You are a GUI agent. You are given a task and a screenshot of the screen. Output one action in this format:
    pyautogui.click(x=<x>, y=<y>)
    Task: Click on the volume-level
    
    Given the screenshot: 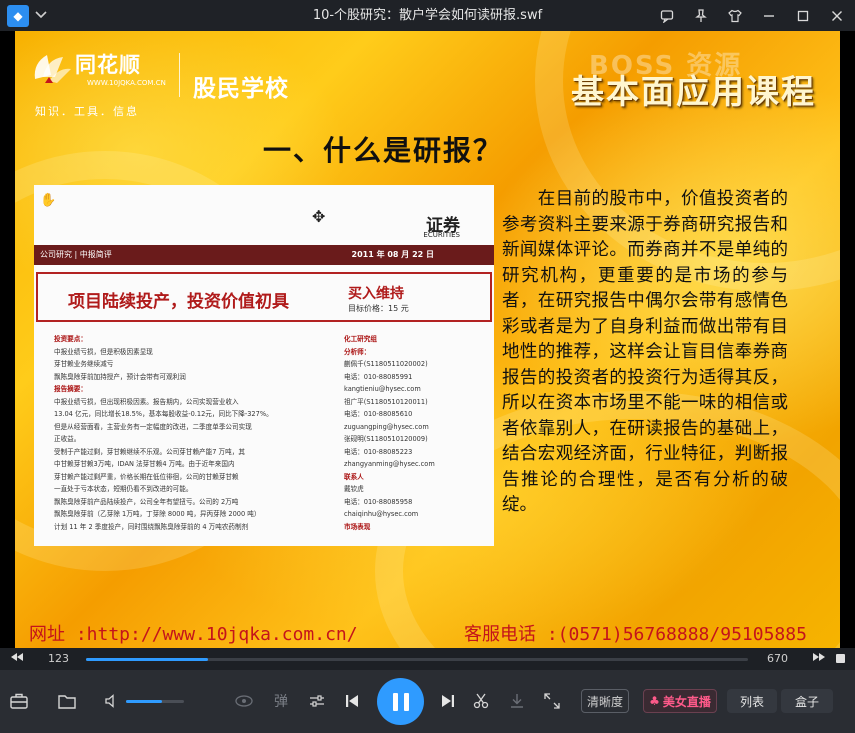 What is the action you would take?
    pyautogui.click(x=144, y=701)
    